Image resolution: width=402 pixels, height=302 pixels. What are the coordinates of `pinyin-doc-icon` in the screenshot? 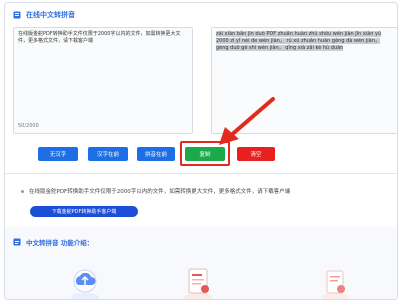 It's located at (198, 283).